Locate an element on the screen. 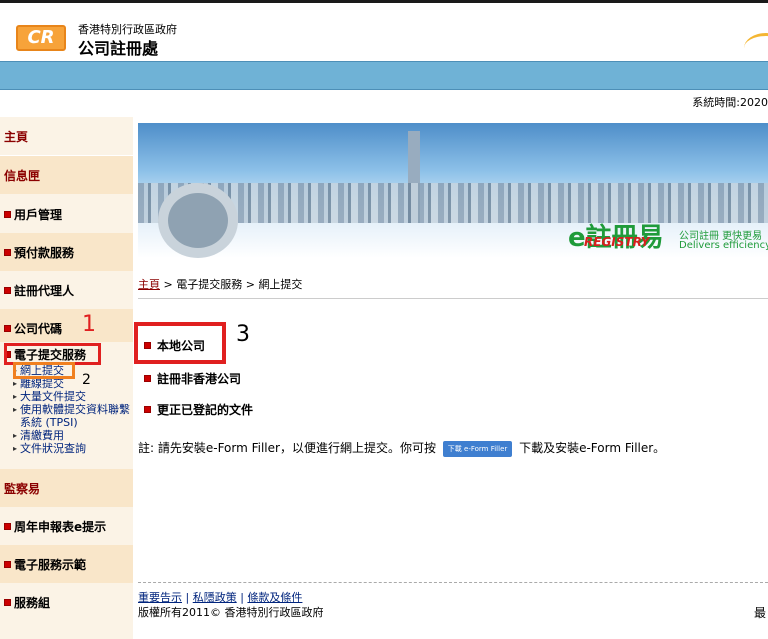 This screenshot has height=639, width=768. registry-title: 公司註冊處 is located at coordinates (118, 48).